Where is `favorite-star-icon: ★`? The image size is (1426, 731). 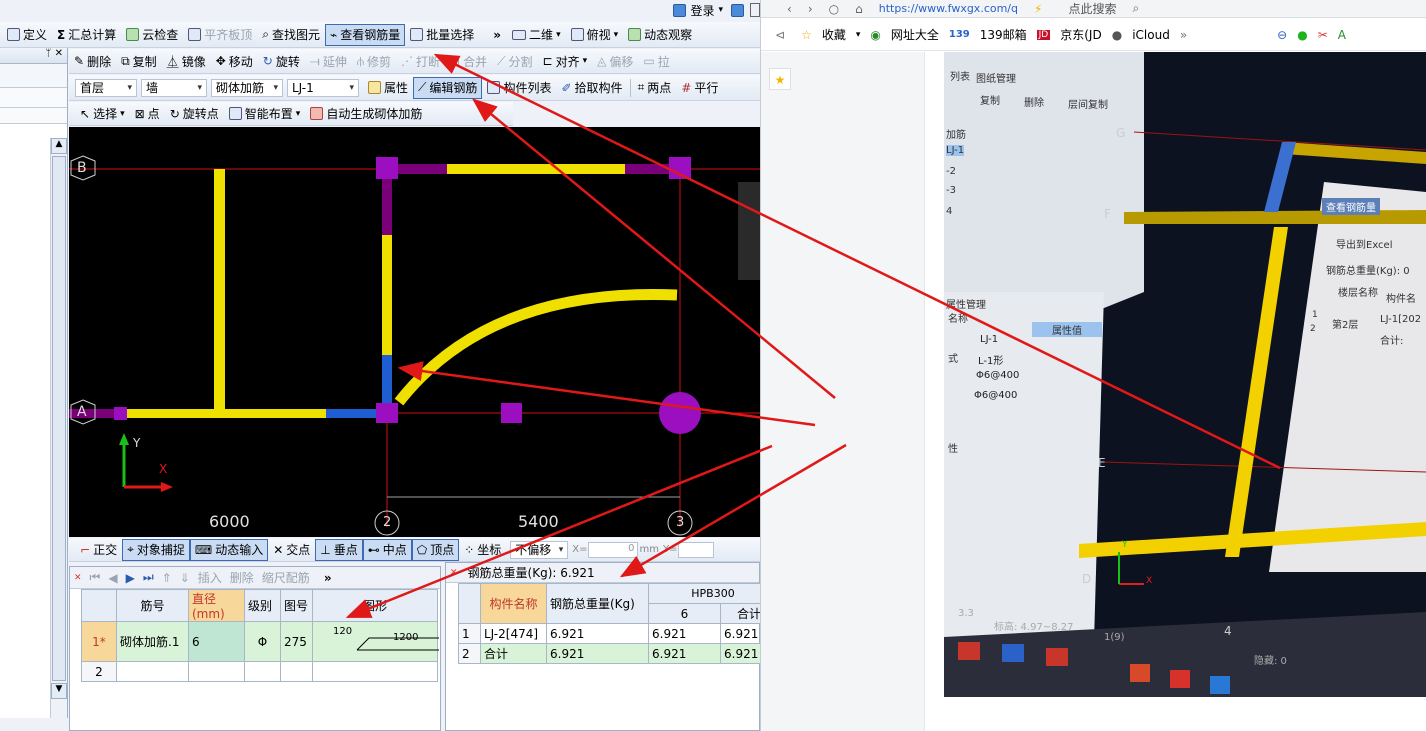
favorite-star-icon: ★ is located at coordinates (780, 79).